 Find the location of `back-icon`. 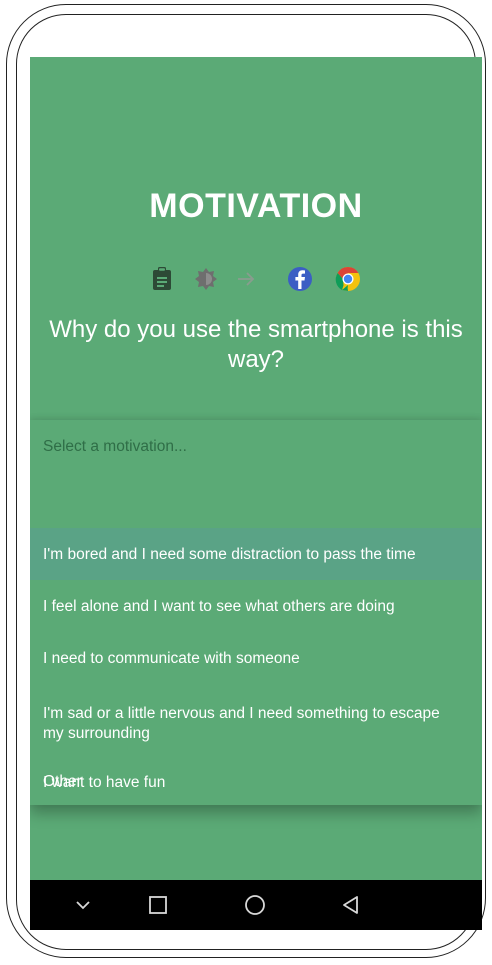

back-icon is located at coordinates (351, 905).